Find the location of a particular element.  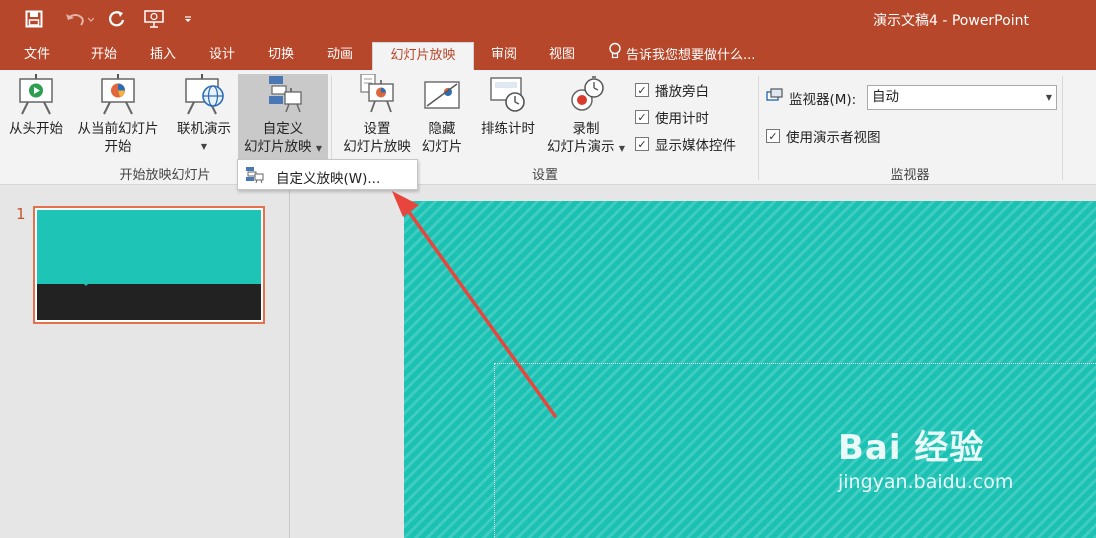

use-timings-checkbox: ✓ 使用计时 is located at coordinates (672, 117).